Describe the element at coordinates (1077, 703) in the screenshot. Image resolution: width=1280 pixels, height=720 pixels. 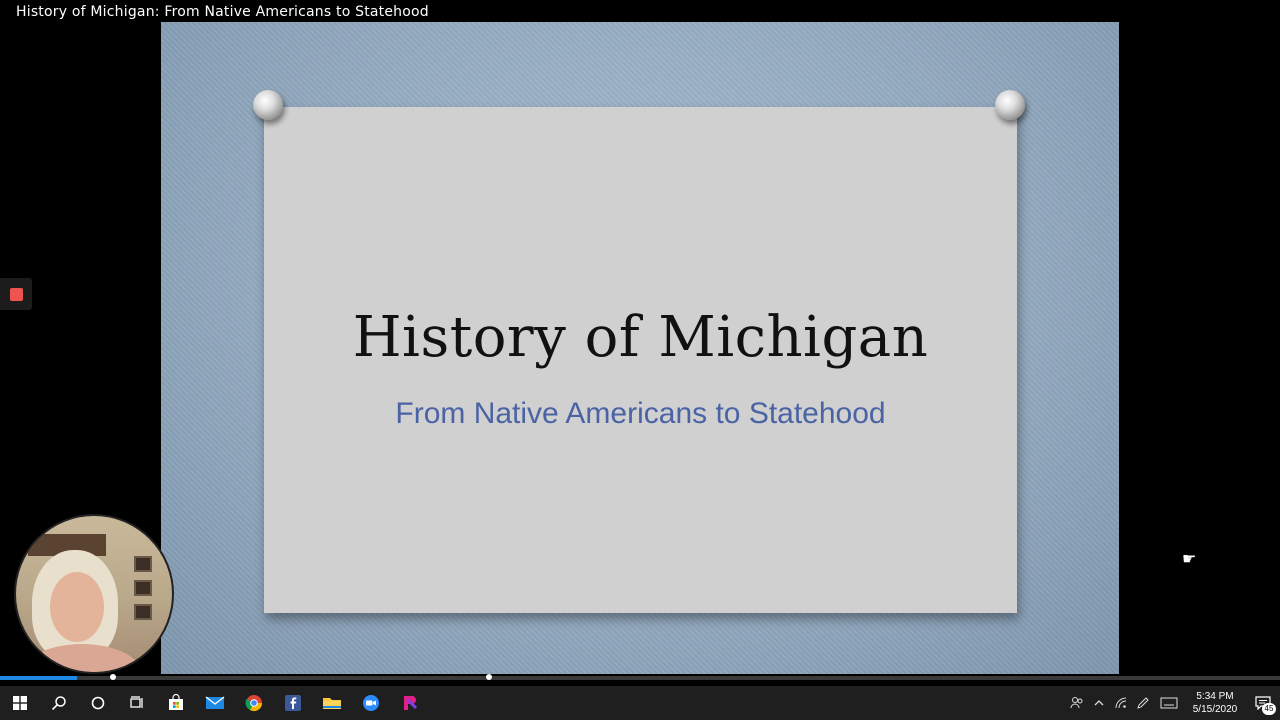
I see `people-icon` at that location.